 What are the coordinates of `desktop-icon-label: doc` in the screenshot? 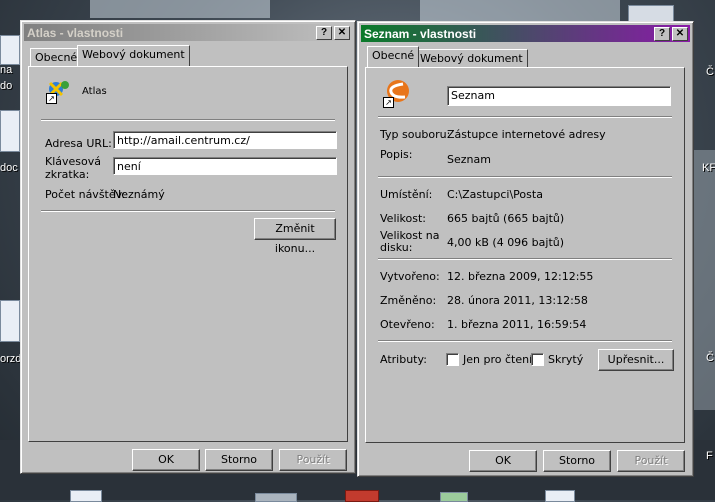 It's located at (9, 168).